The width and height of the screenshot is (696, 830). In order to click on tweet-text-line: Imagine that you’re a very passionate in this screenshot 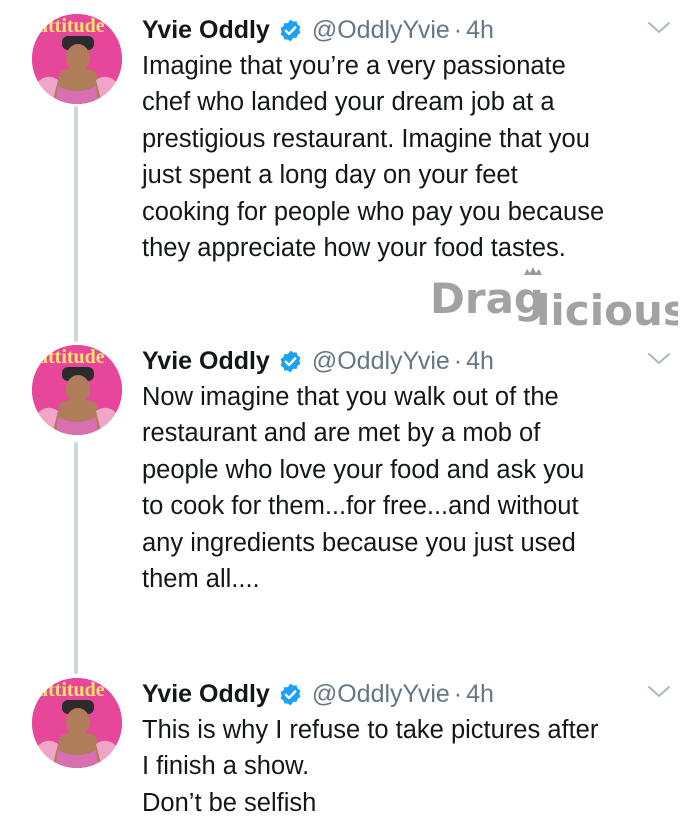, I will do `click(354, 66)`.